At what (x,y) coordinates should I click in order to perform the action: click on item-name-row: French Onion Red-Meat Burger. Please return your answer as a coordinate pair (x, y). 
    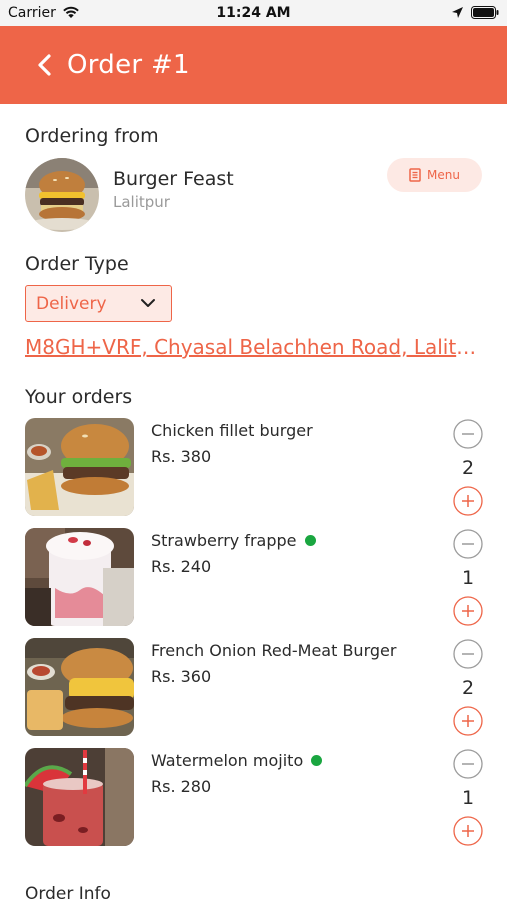
    Looking at the image, I should click on (273, 650).